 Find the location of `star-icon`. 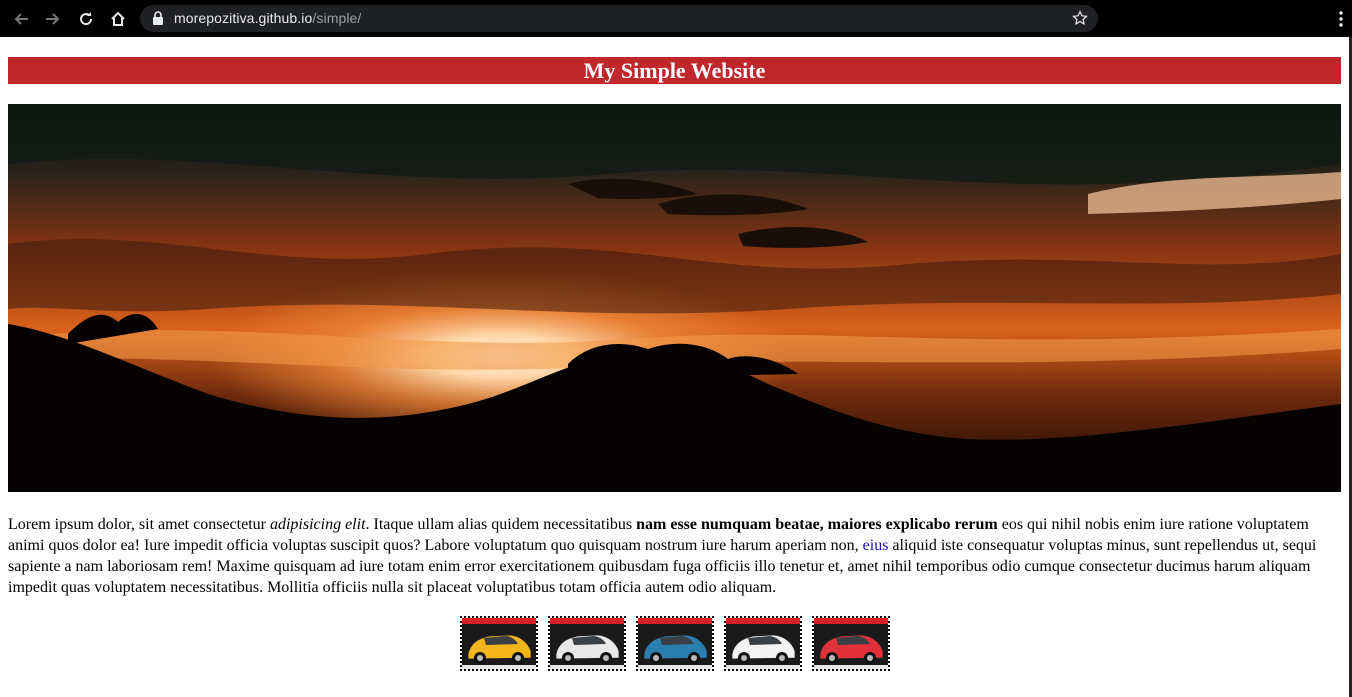

star-icon is located at coordinates (1080, 20).